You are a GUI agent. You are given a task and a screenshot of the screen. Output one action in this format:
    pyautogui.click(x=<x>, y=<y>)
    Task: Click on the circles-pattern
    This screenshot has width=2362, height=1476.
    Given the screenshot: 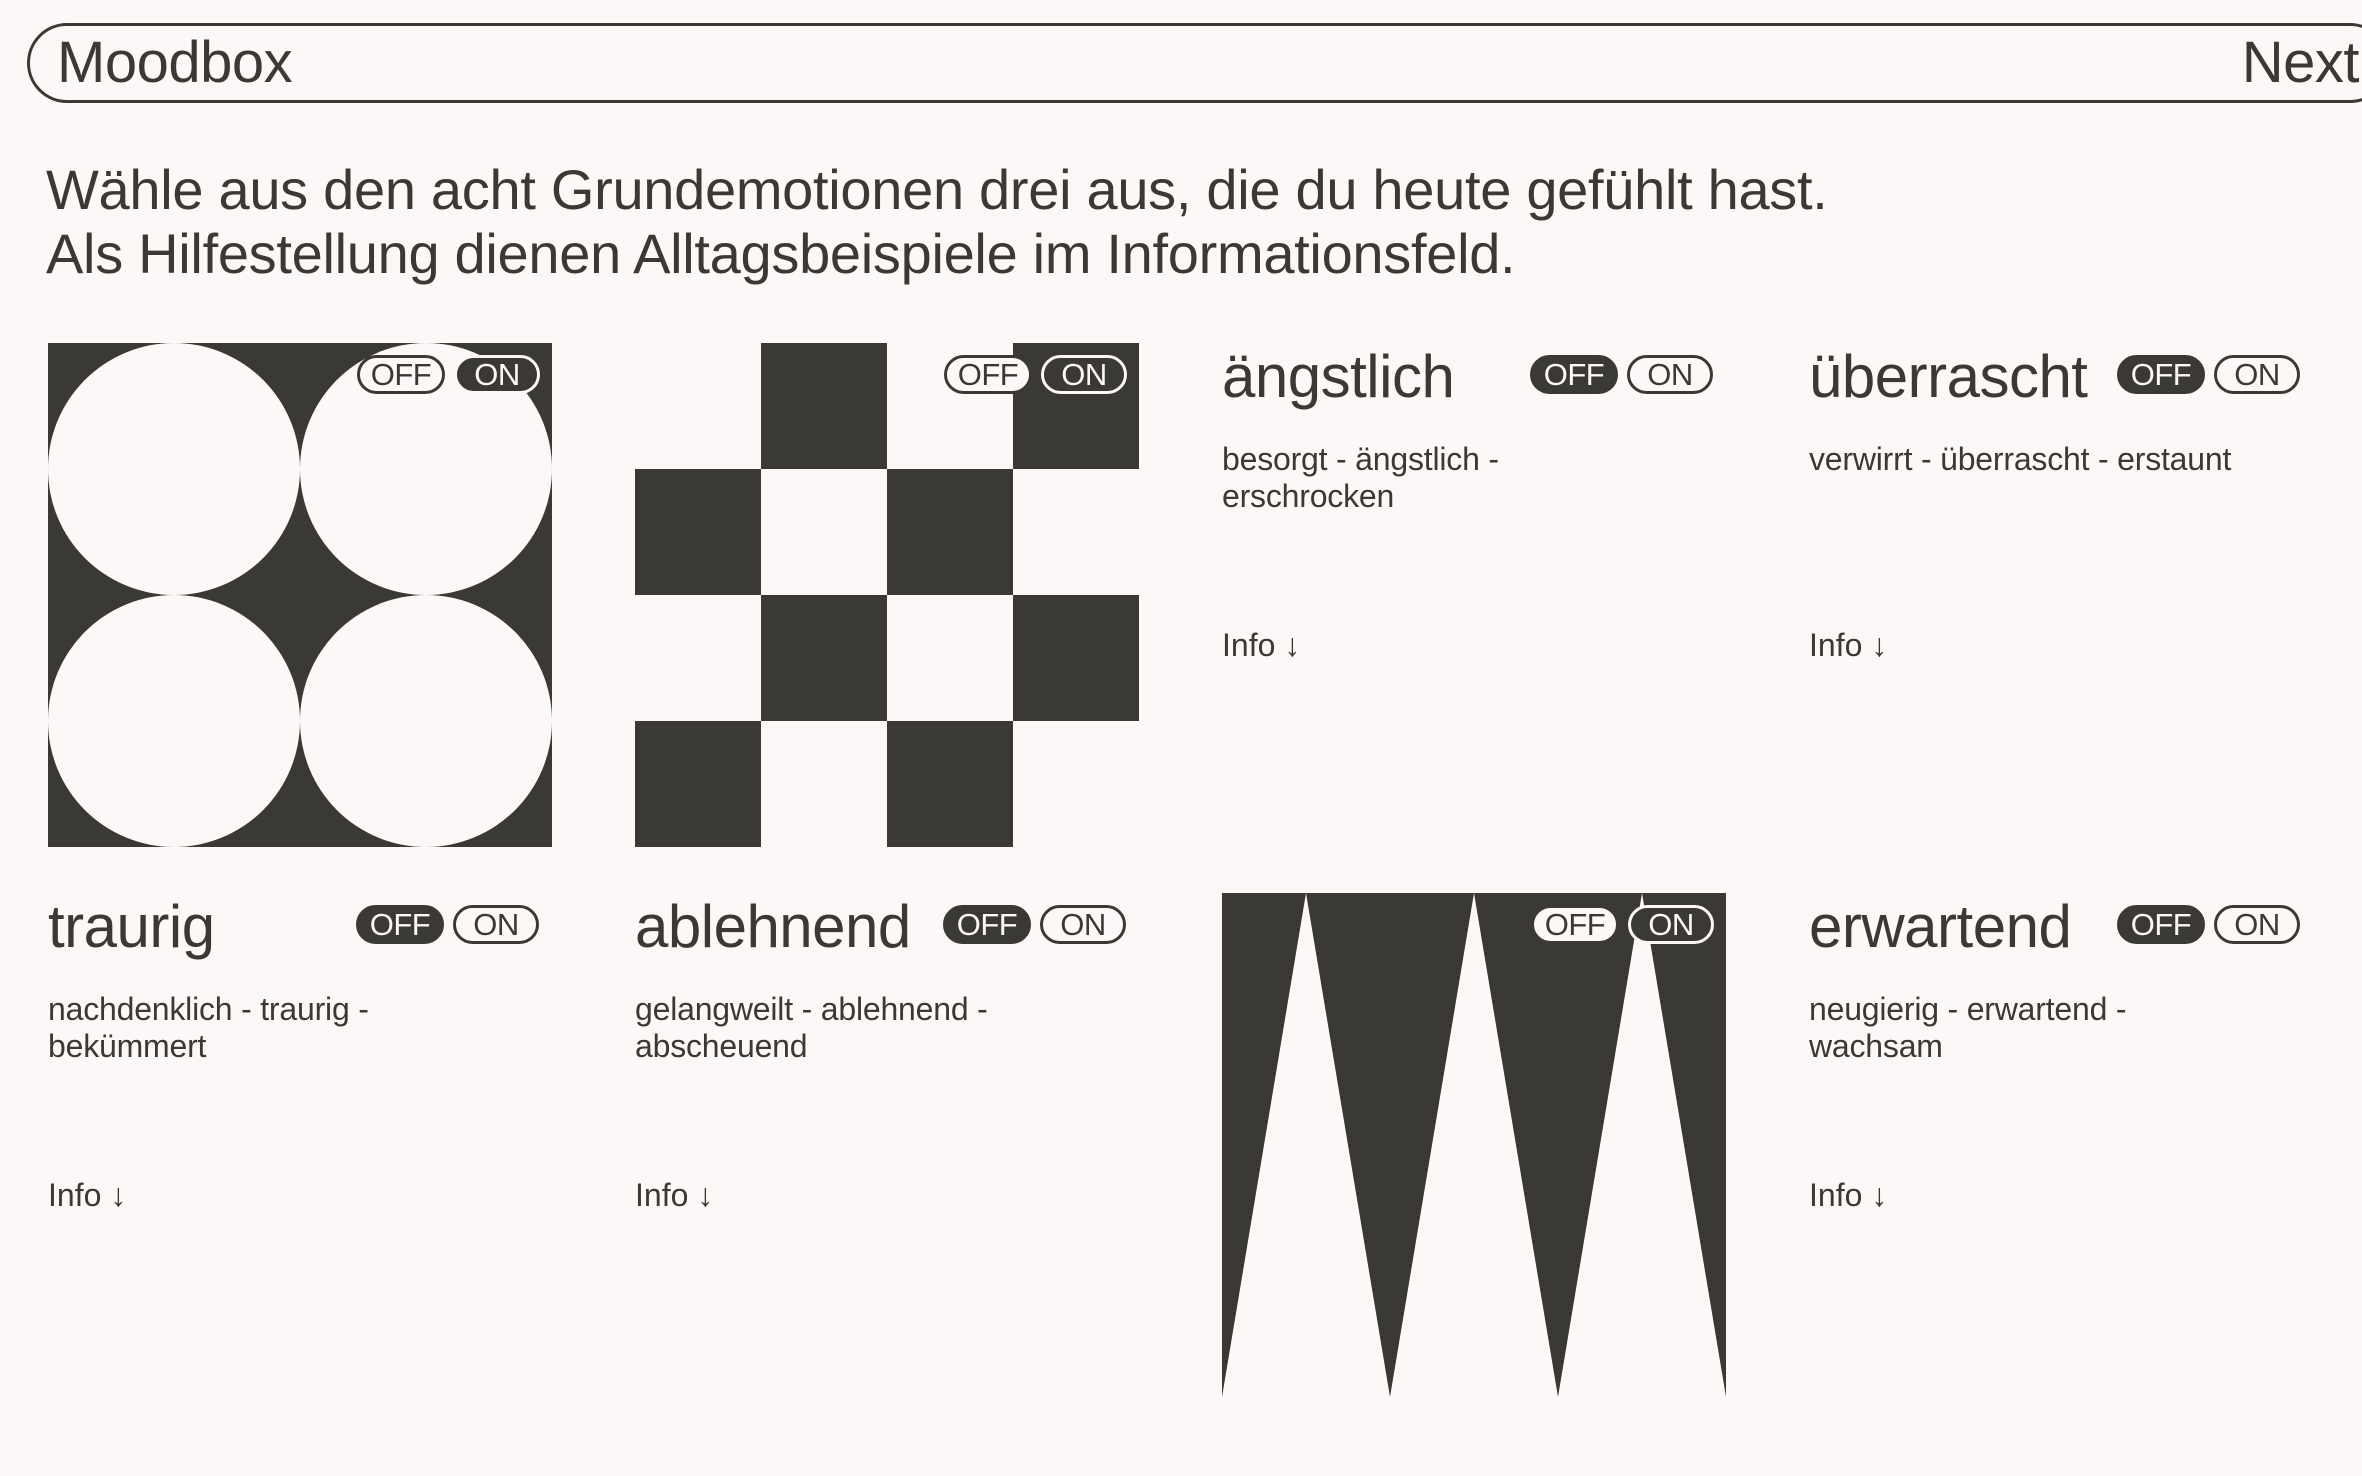 What is the action you would take?
    pyautogui.click(x=300, y=595)
    